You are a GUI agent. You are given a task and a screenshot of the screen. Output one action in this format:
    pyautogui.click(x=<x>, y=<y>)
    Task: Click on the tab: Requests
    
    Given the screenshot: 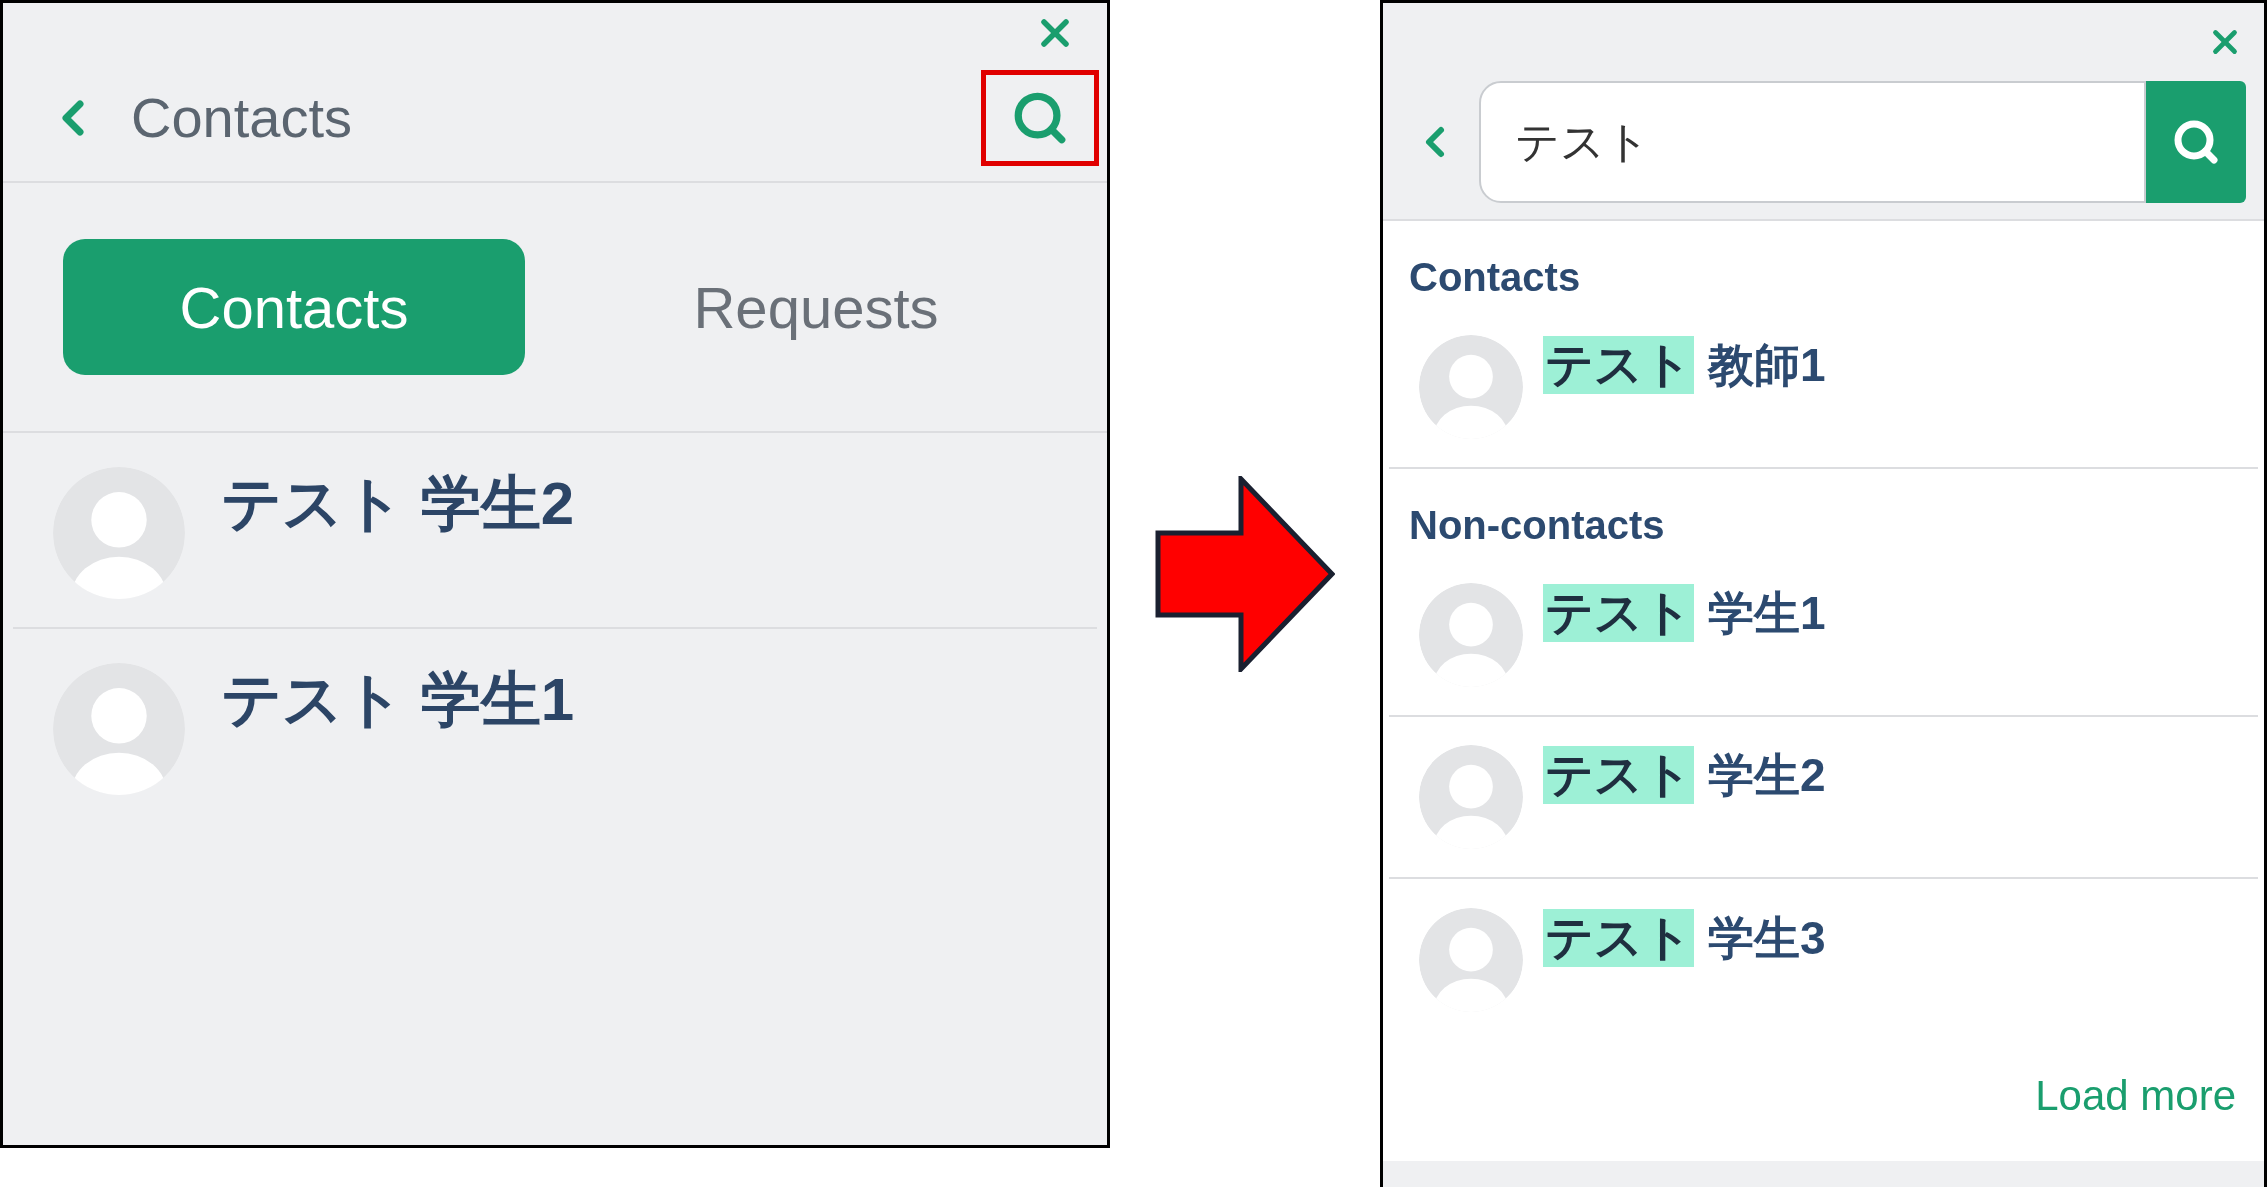 What is the action you would take?
    pyautogui.click(x=816, y=307)
    